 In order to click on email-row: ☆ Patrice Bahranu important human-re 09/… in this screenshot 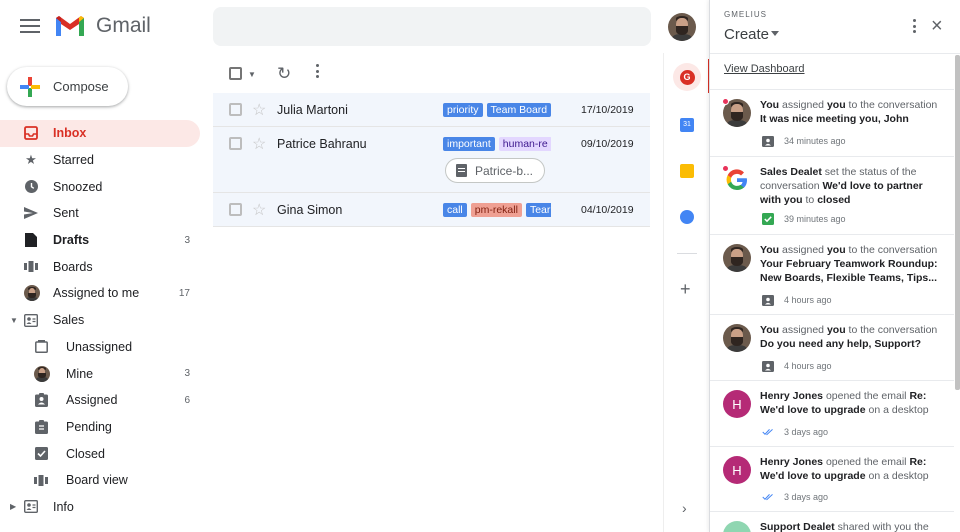, I will do `click(431, 160)`.